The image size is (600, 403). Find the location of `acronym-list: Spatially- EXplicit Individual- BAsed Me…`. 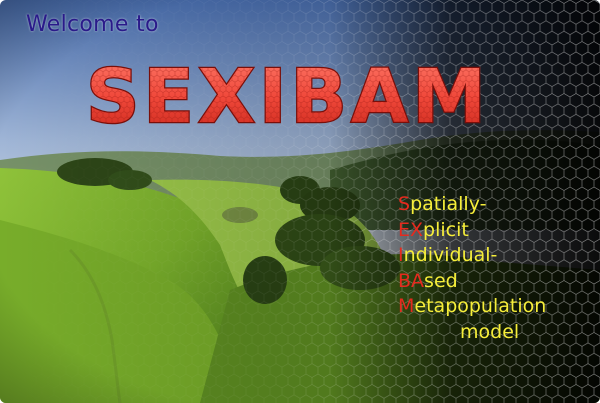

acronym-list: Spatially- EXplicit Individual- BAsed Me… is located at coordinates (472, 268).